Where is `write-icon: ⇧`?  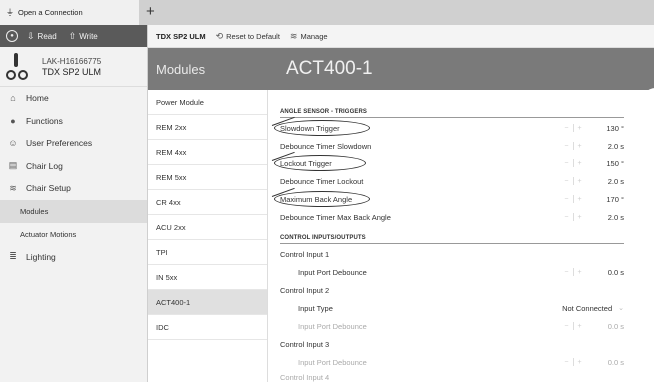
write-icon: ⇧ is located at coordinates (72, 35).